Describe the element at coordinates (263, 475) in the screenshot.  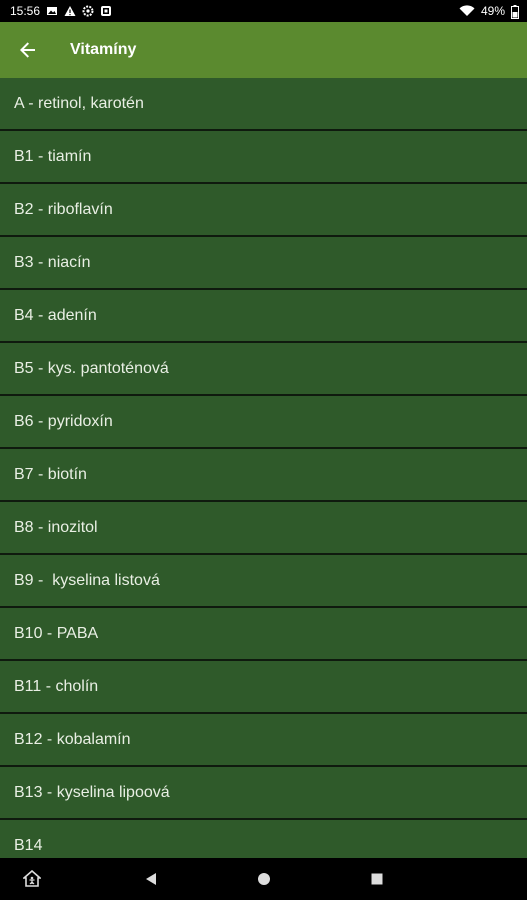
I see `list-item: B7 - biotín` at that location.